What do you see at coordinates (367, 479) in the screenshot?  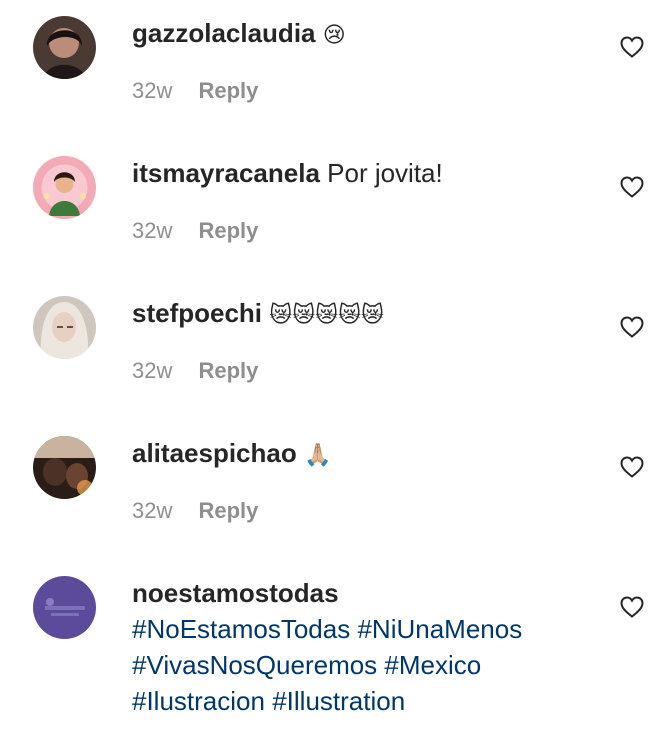 I see `comment-body: alitaespichao 🙏🏼 32w Reply` at bounding box center [367, 479].